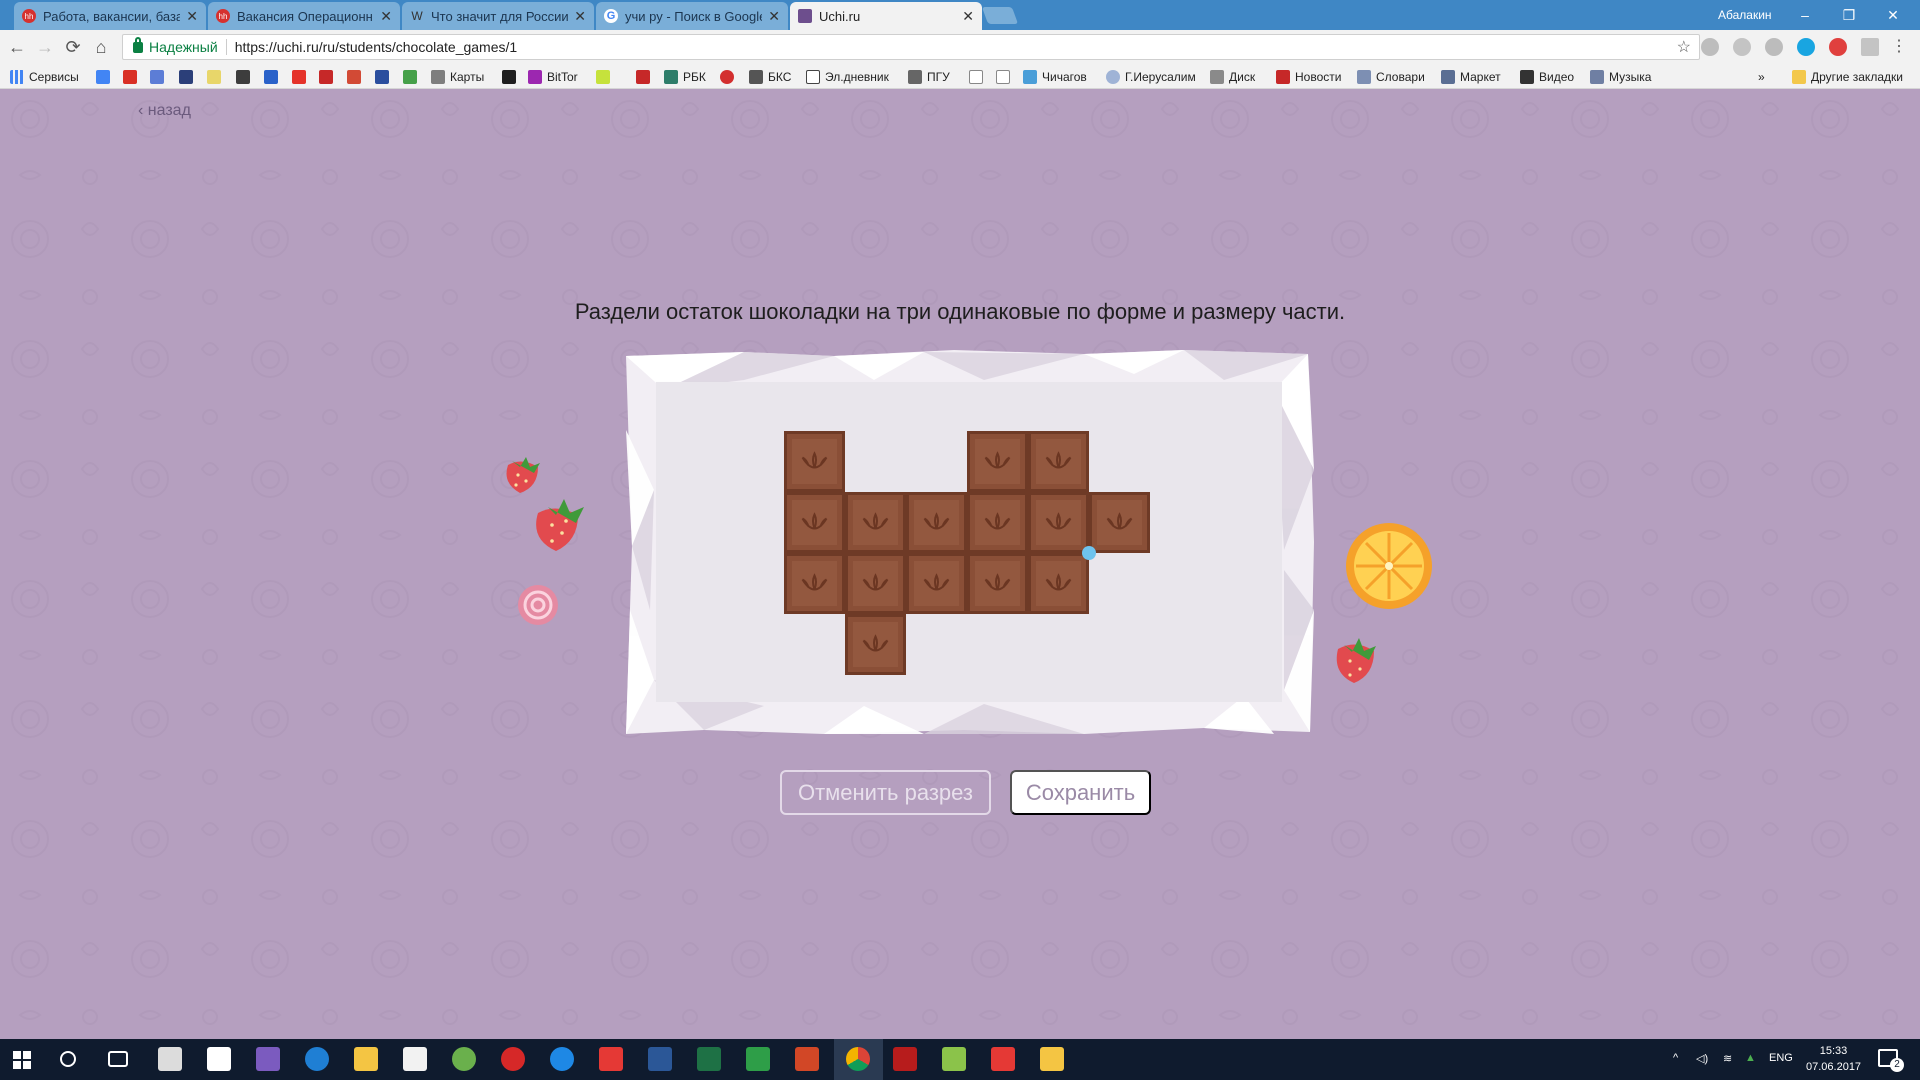  What do you see at coordinates (660, 1059) in the screenshot?
I see `word-icon` at bounding box center [660, 1059].